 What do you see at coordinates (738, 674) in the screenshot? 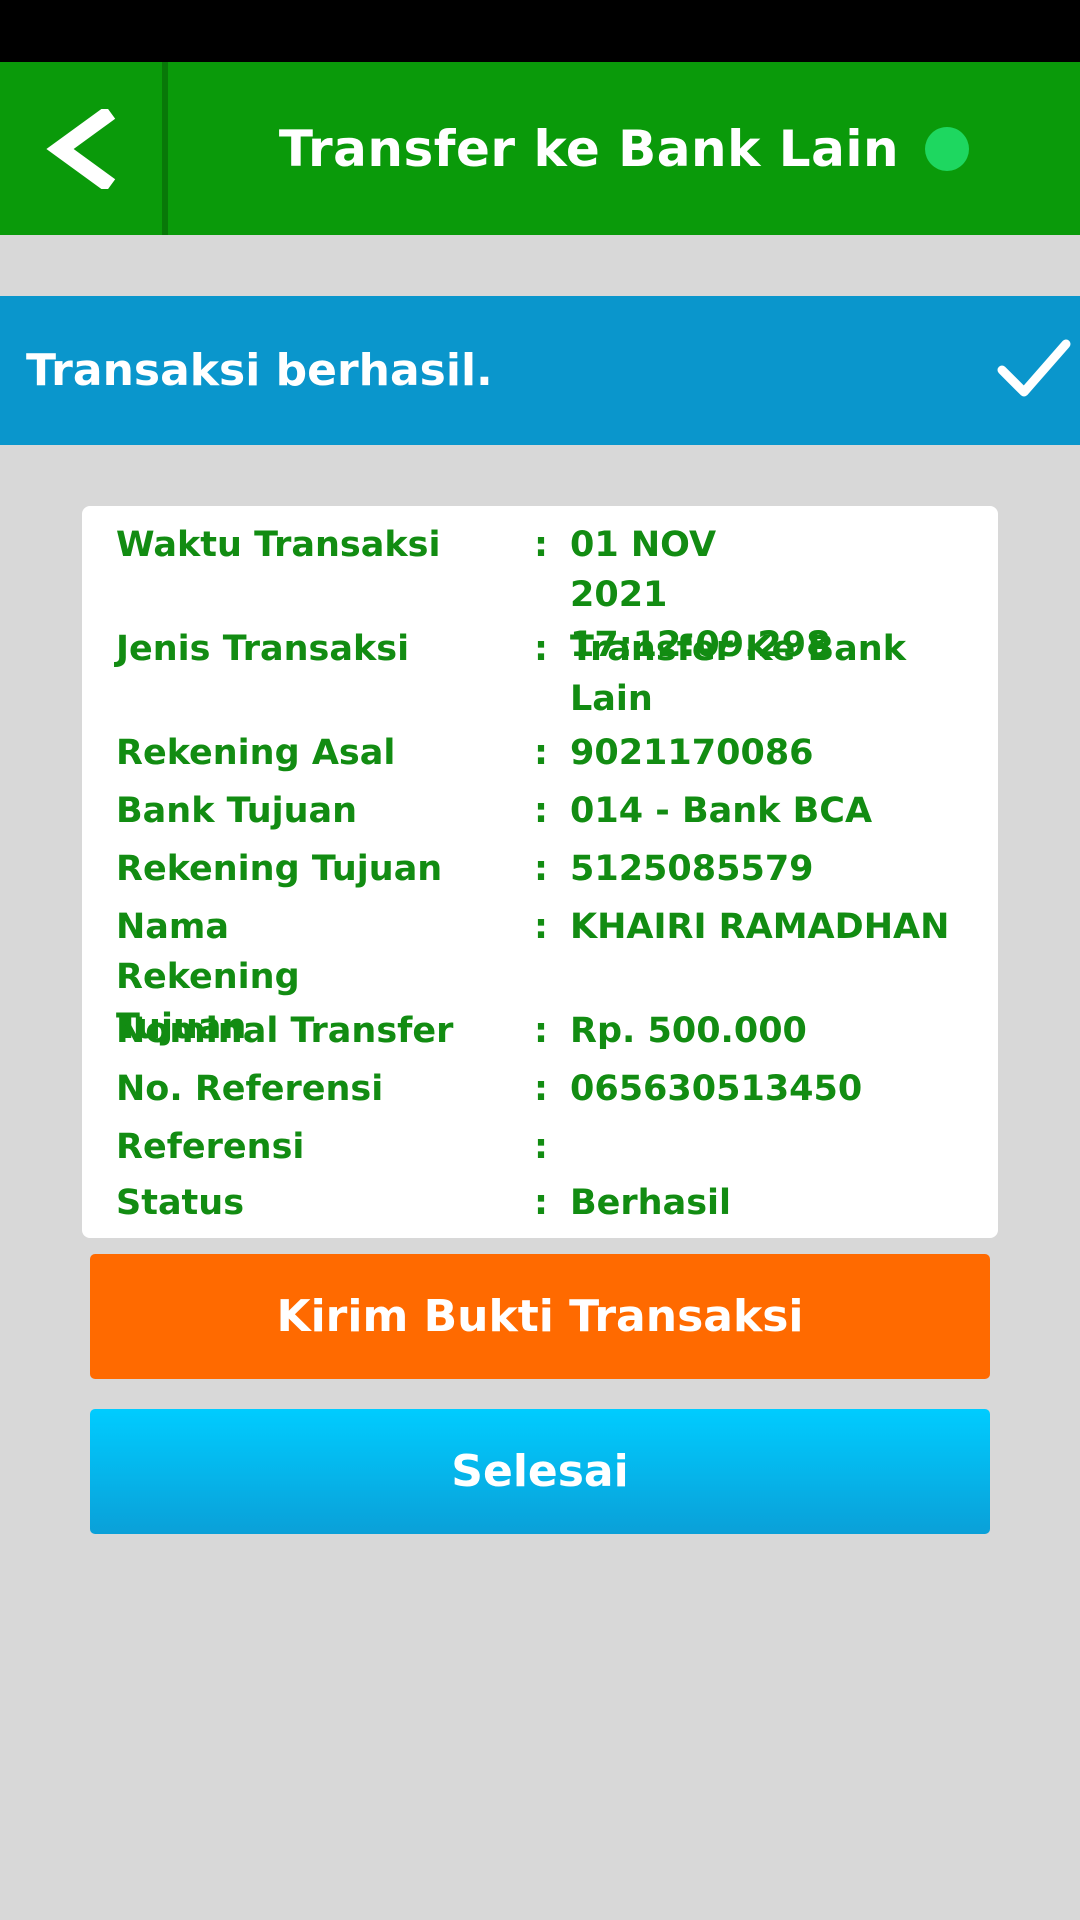
I see `detail-value: Transfer Ke Bank Lain` at bounding box center [738, 674].